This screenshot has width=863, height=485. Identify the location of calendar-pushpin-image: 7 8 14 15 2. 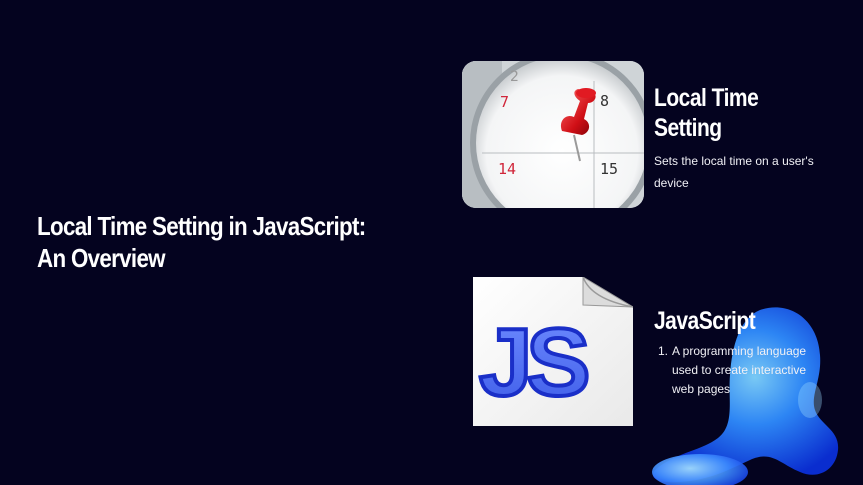
(553, 134).